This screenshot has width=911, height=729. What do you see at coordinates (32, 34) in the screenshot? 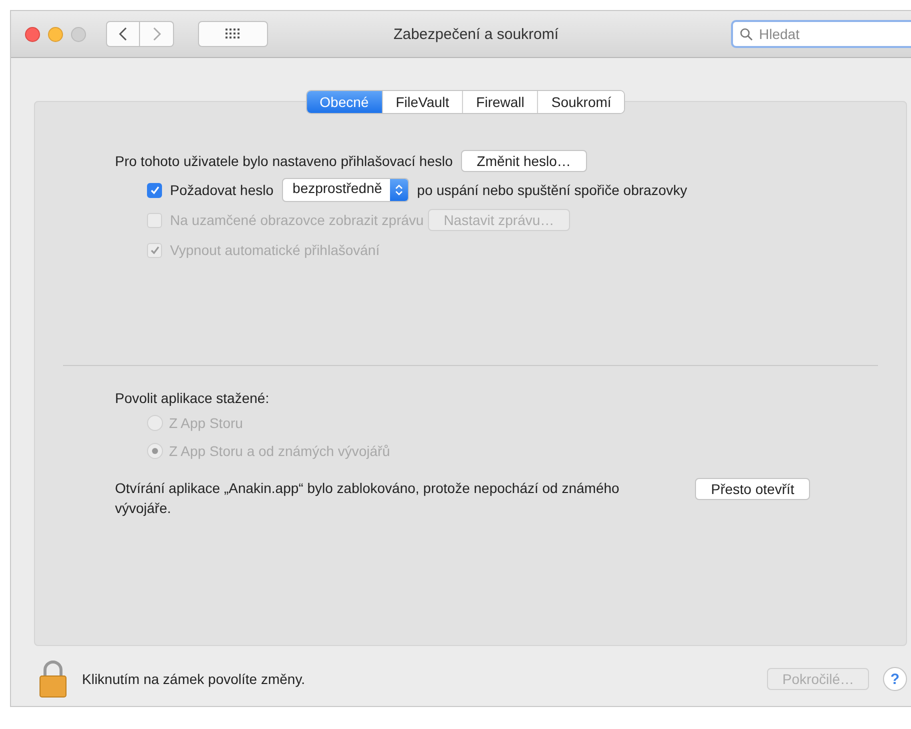
I see `close-button` at bounding box center [32, 34].